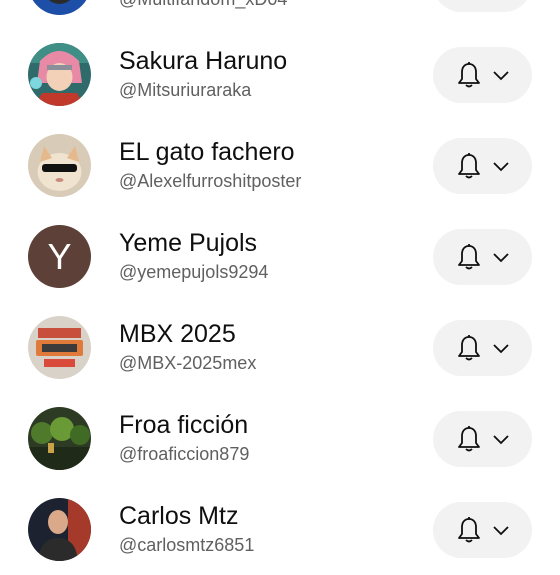  What do you see at coordinates (184, 454) in the screenshot?
I see `channel-handle: @froaficcion879` at bounding box center [184, 454].